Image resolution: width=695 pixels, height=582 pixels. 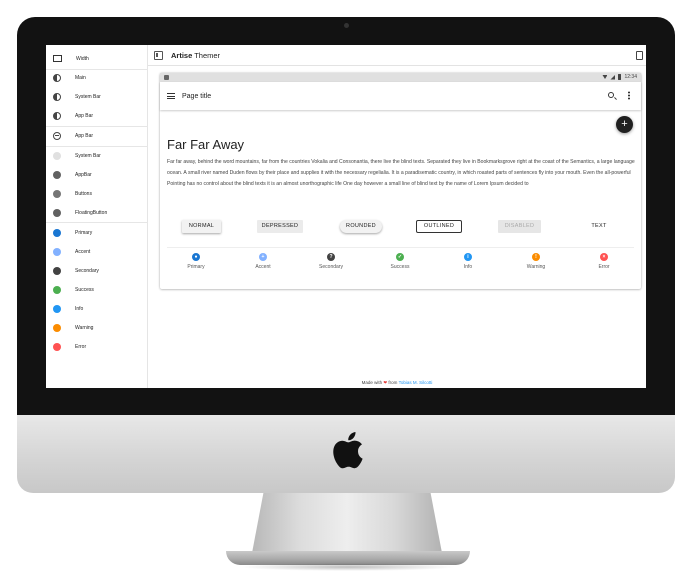 What do you see at coordinates (97, 77) in the screenshot?
I see `sidebar-item-main: Main` at bounding box center [97, 77].